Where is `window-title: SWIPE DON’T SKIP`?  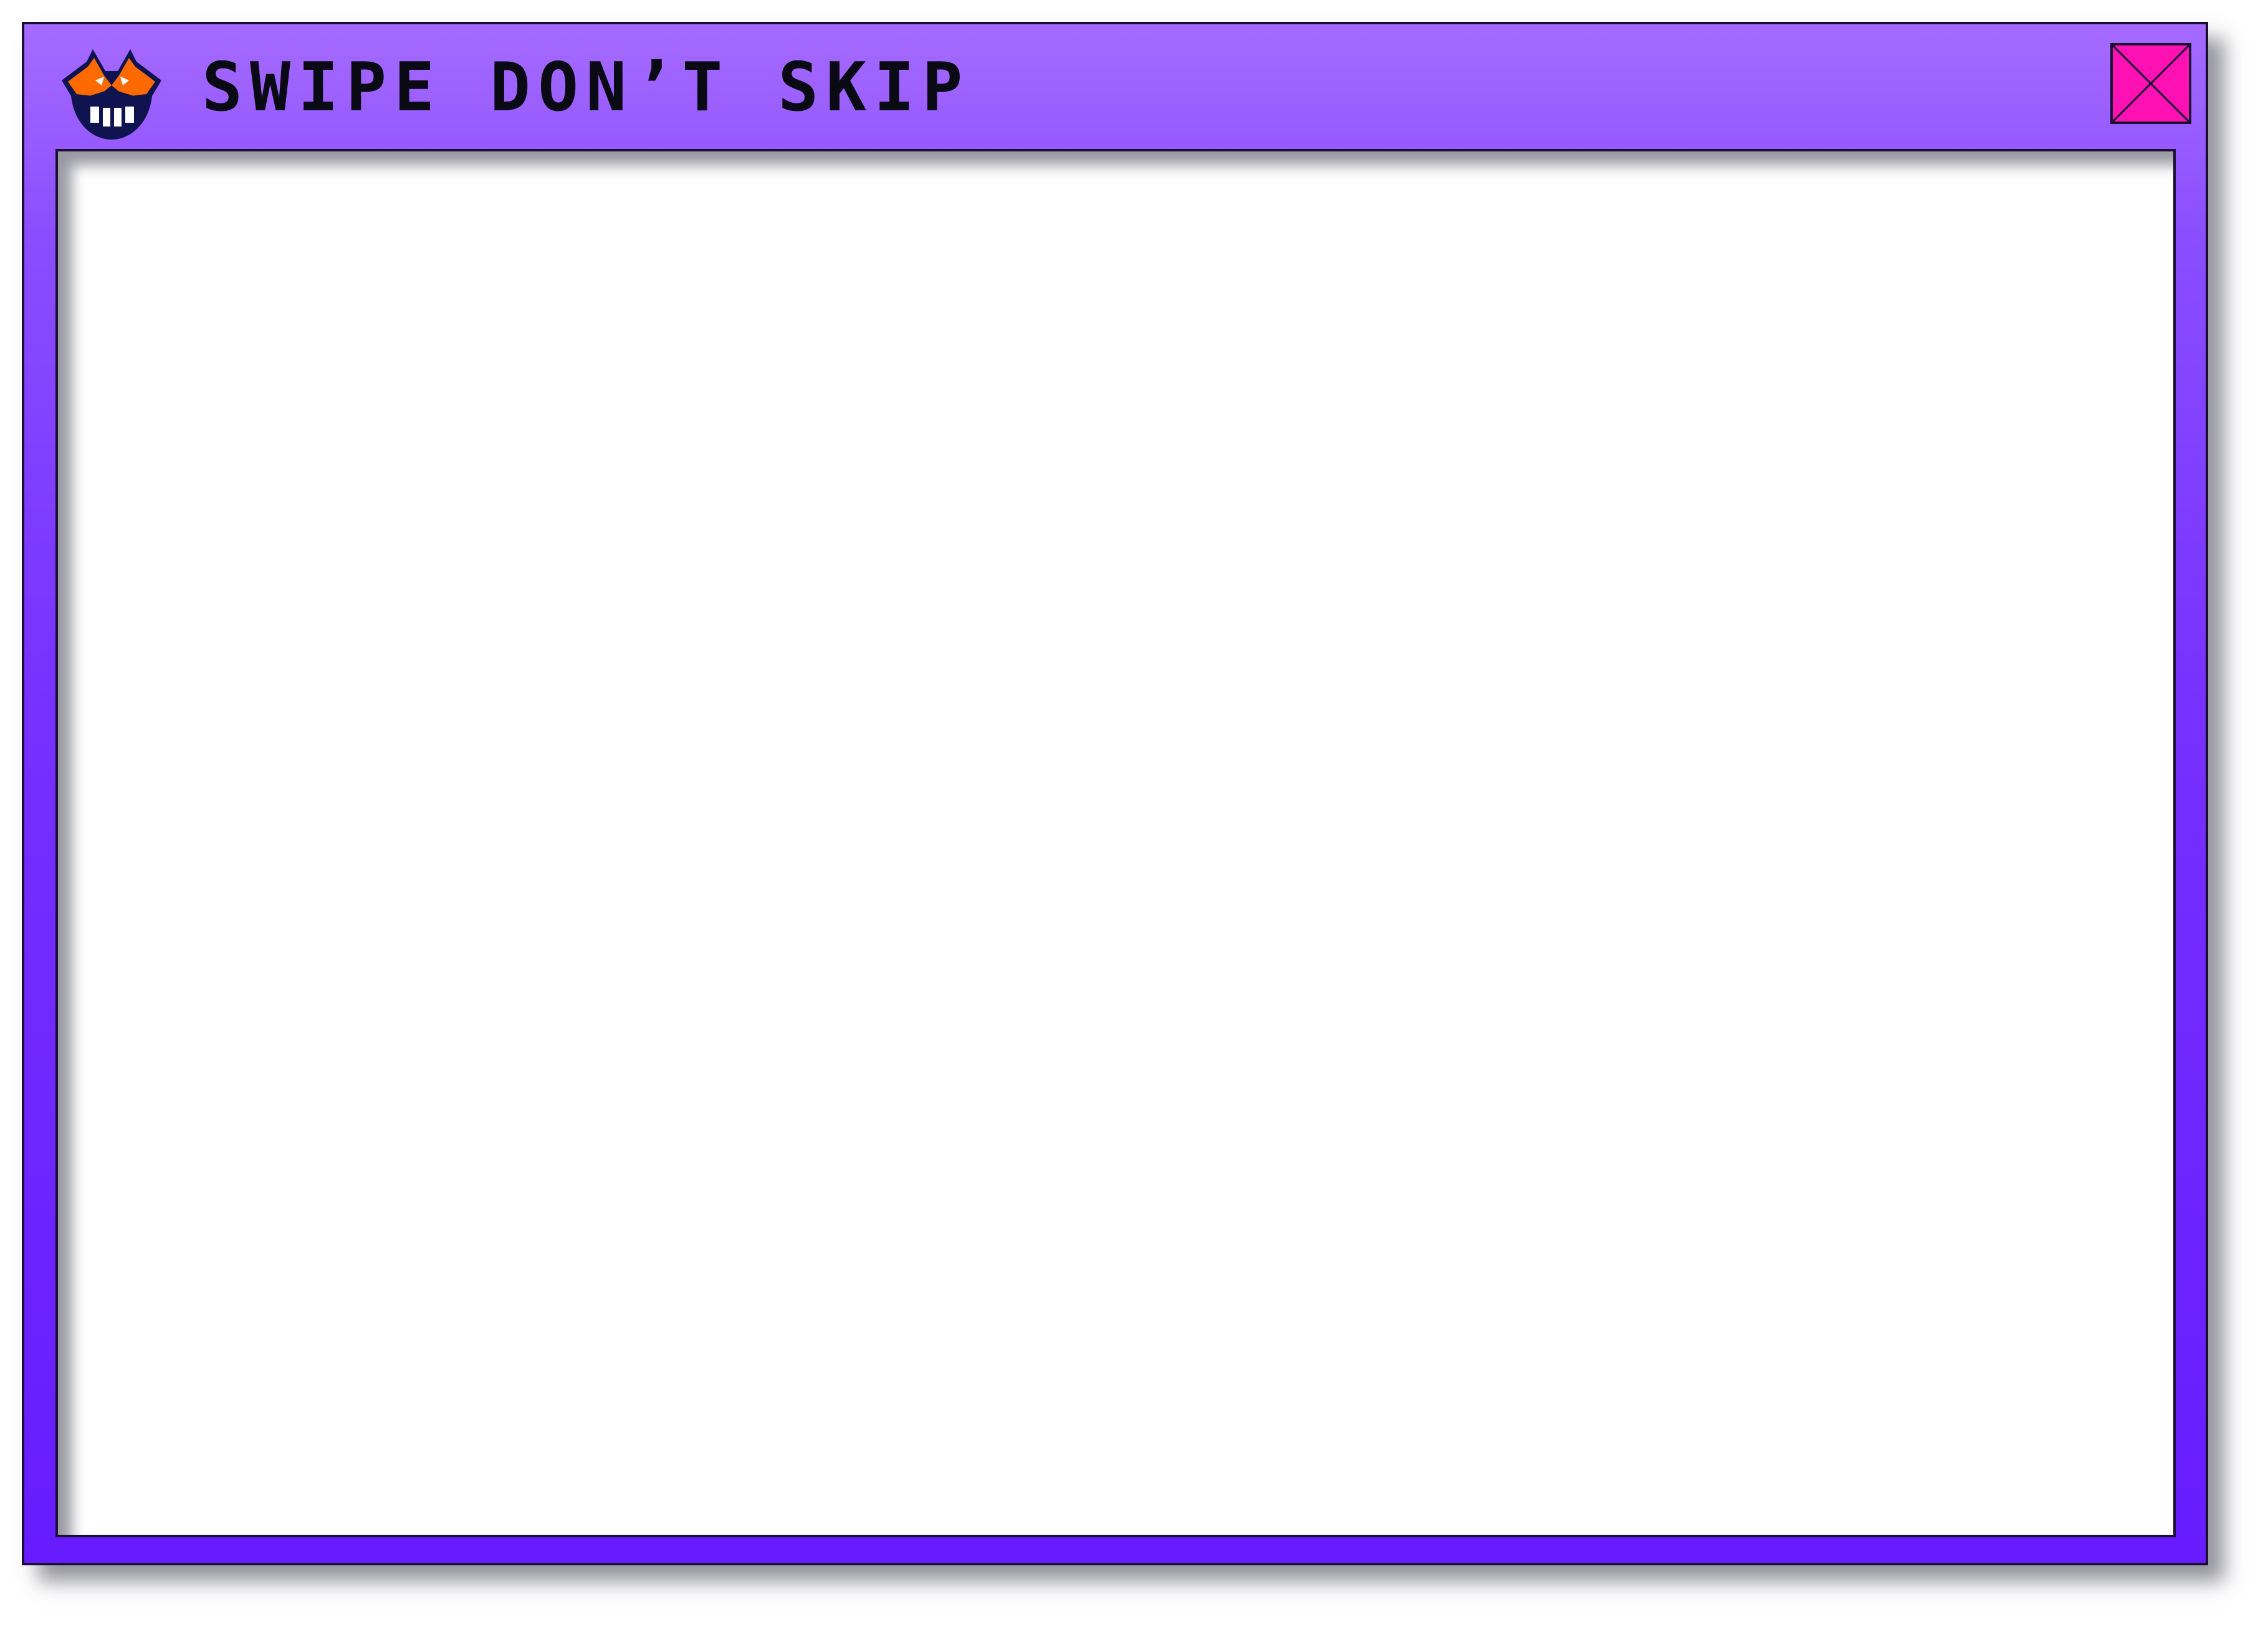
window-title: SWIPE DON’T SKIP is located at coordinates (586, 87).